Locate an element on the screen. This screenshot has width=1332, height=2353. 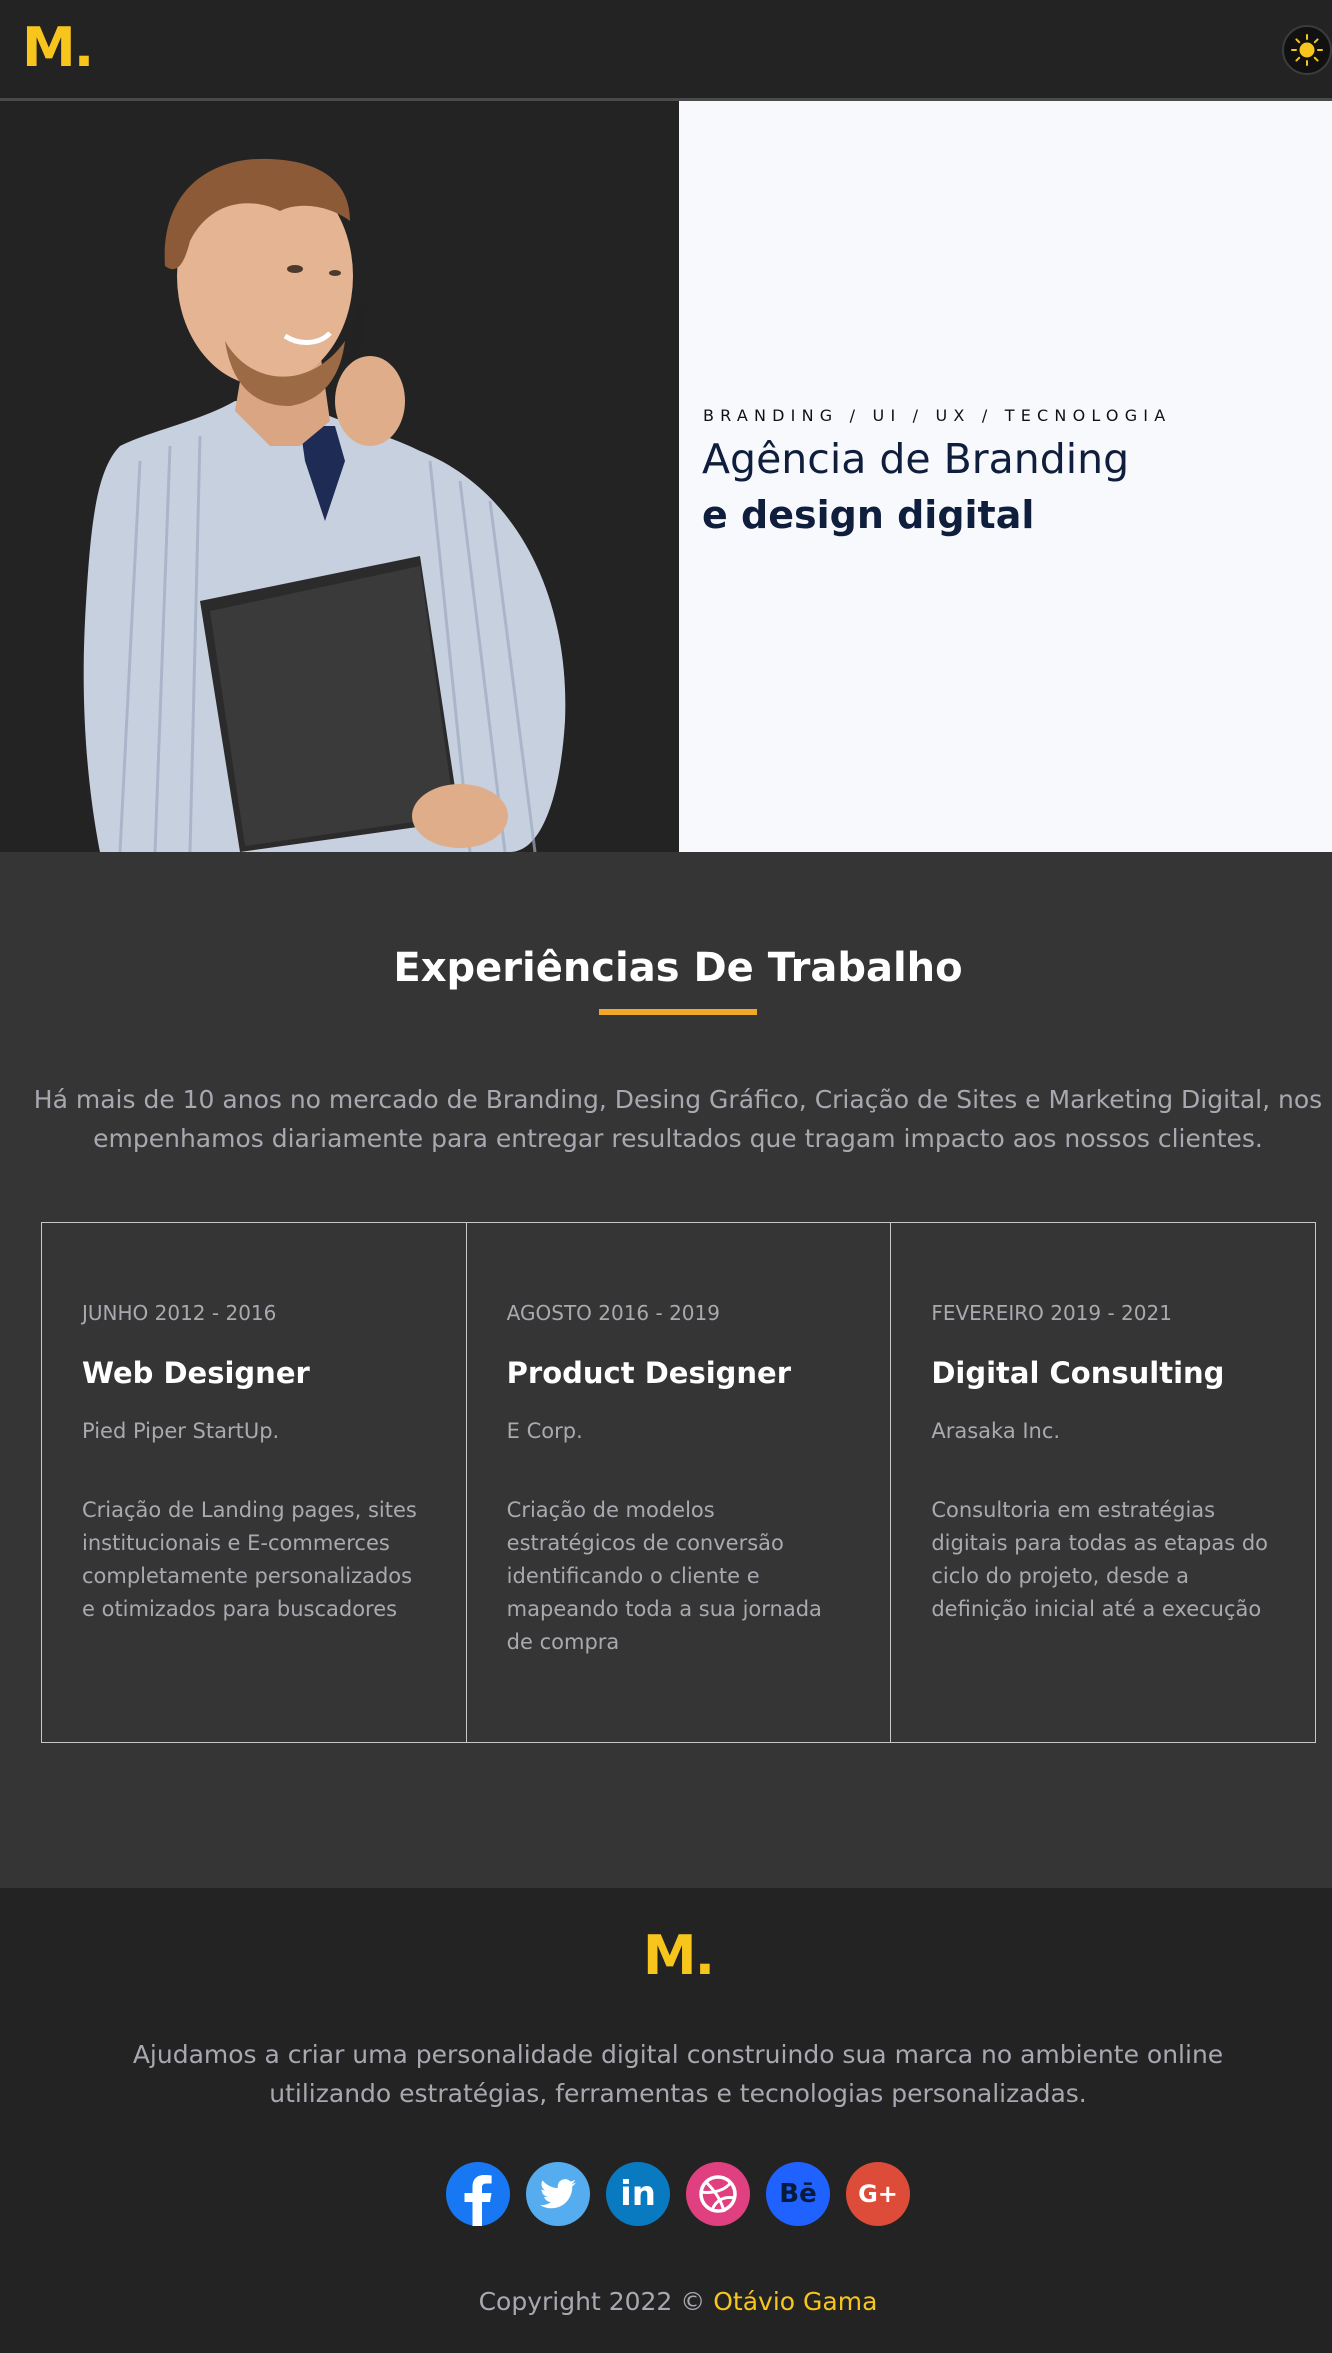
hero-title: Agência de Branding is located at coordinates (916, 459).